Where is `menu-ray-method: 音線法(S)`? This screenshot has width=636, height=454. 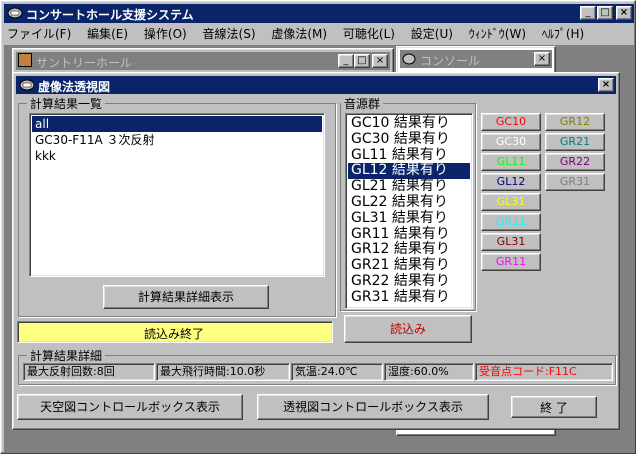
menu-ray-method: 音線法(S) is located at coordinates (229, 34).